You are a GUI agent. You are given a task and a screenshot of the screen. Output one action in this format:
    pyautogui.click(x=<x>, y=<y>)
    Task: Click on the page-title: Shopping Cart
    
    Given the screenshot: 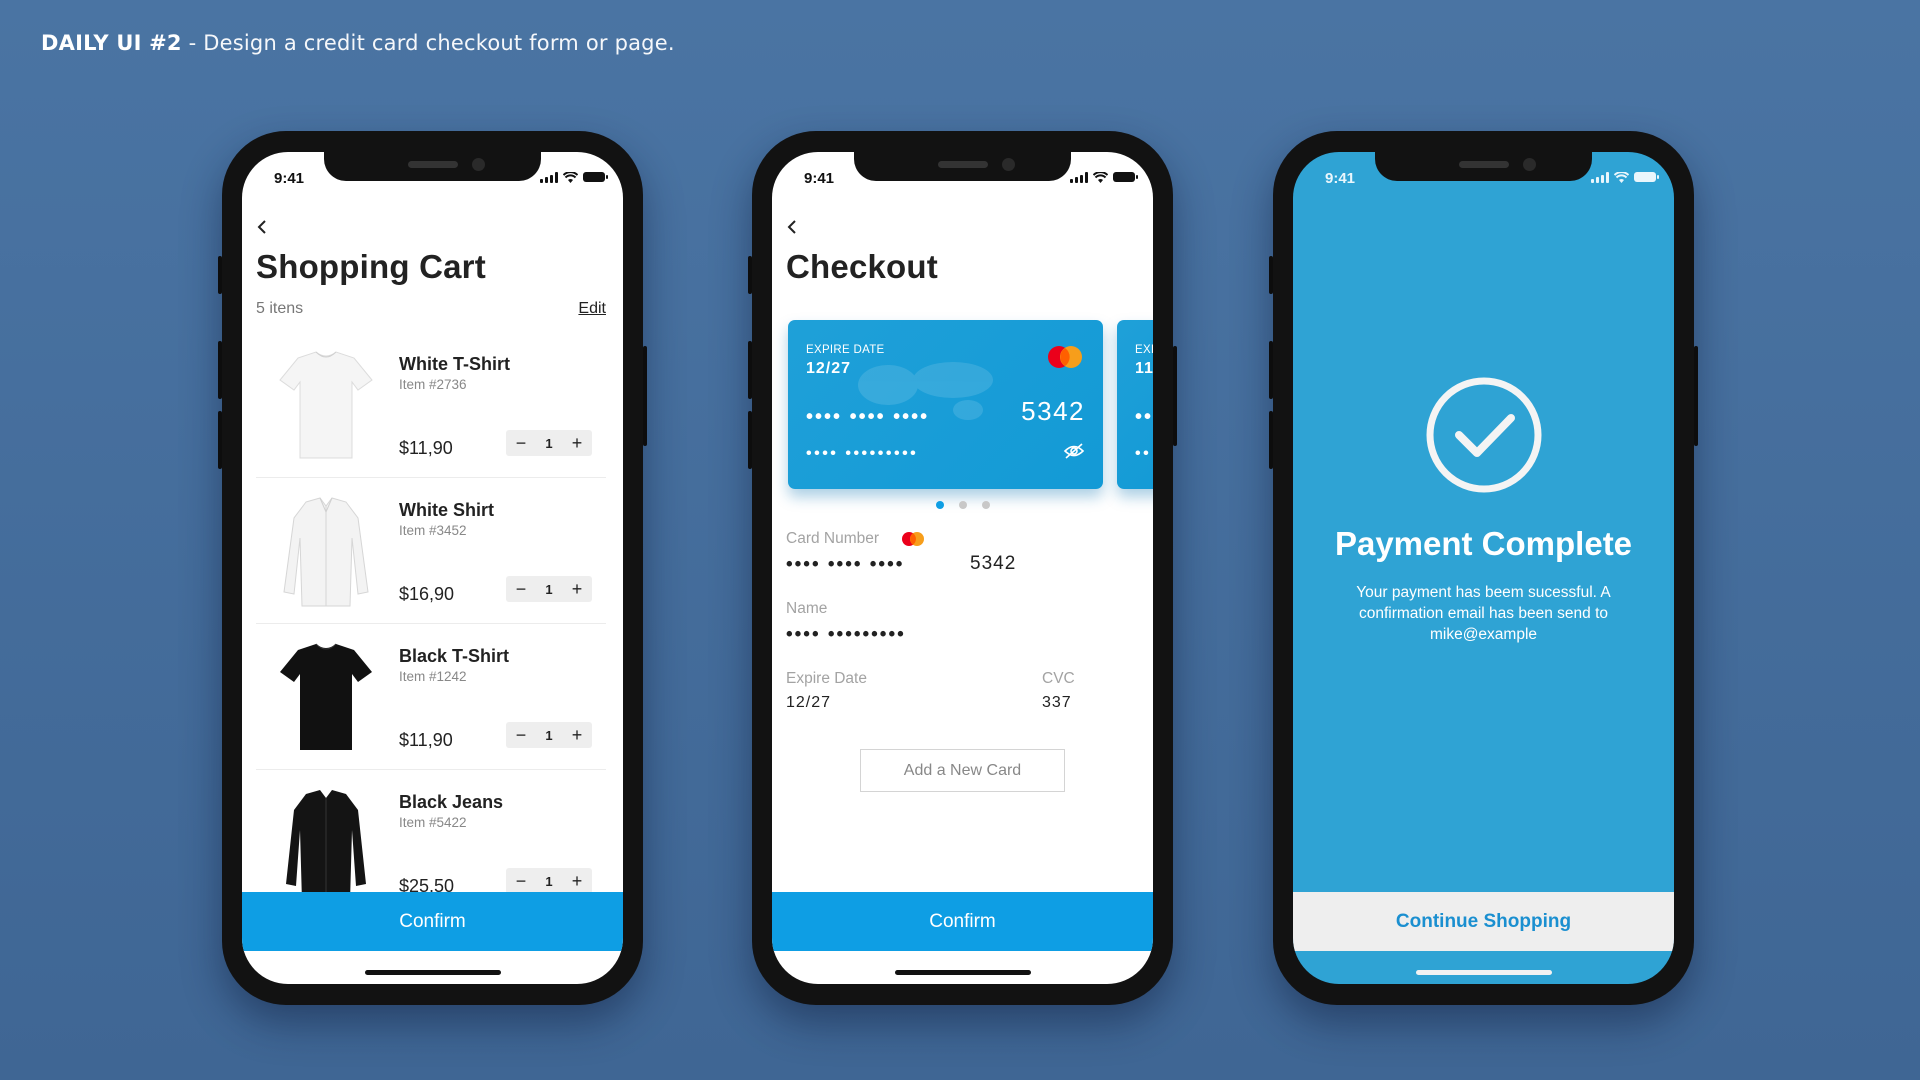 What is the action you would take?
    pyautogui.click(x=371, y=266)
    